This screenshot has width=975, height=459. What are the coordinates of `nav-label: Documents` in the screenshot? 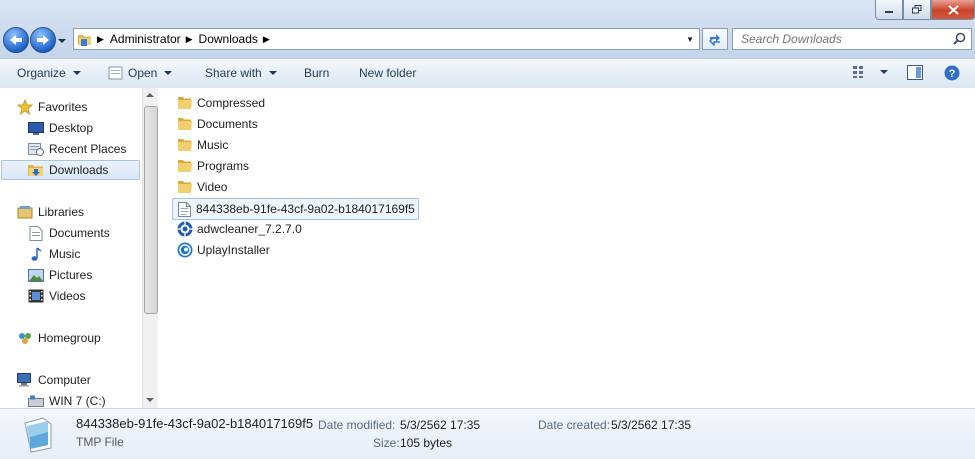 It's located at (79, 233).